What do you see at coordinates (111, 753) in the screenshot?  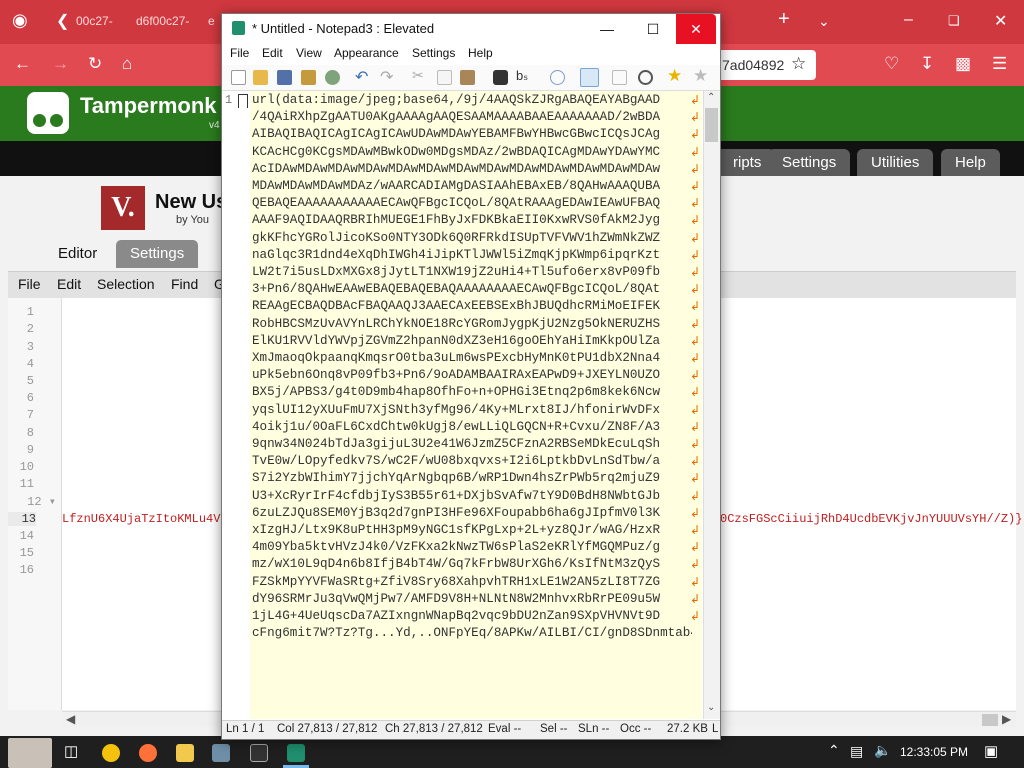 I see `chrome-icon` at bounding box center [111, 753].